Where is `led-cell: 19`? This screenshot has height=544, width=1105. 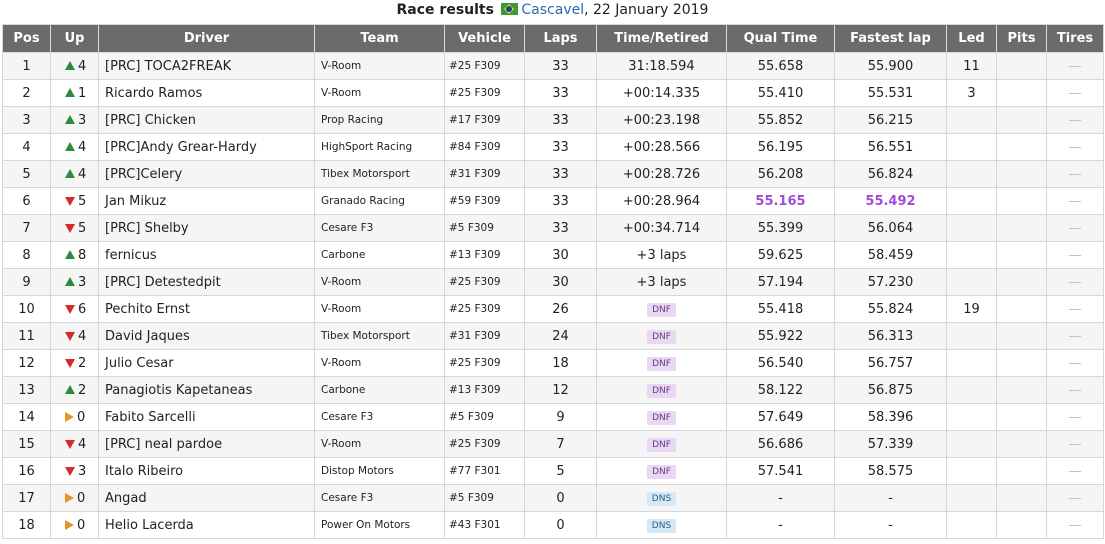 led-cell: 19 is located at coordinates (971, 309).